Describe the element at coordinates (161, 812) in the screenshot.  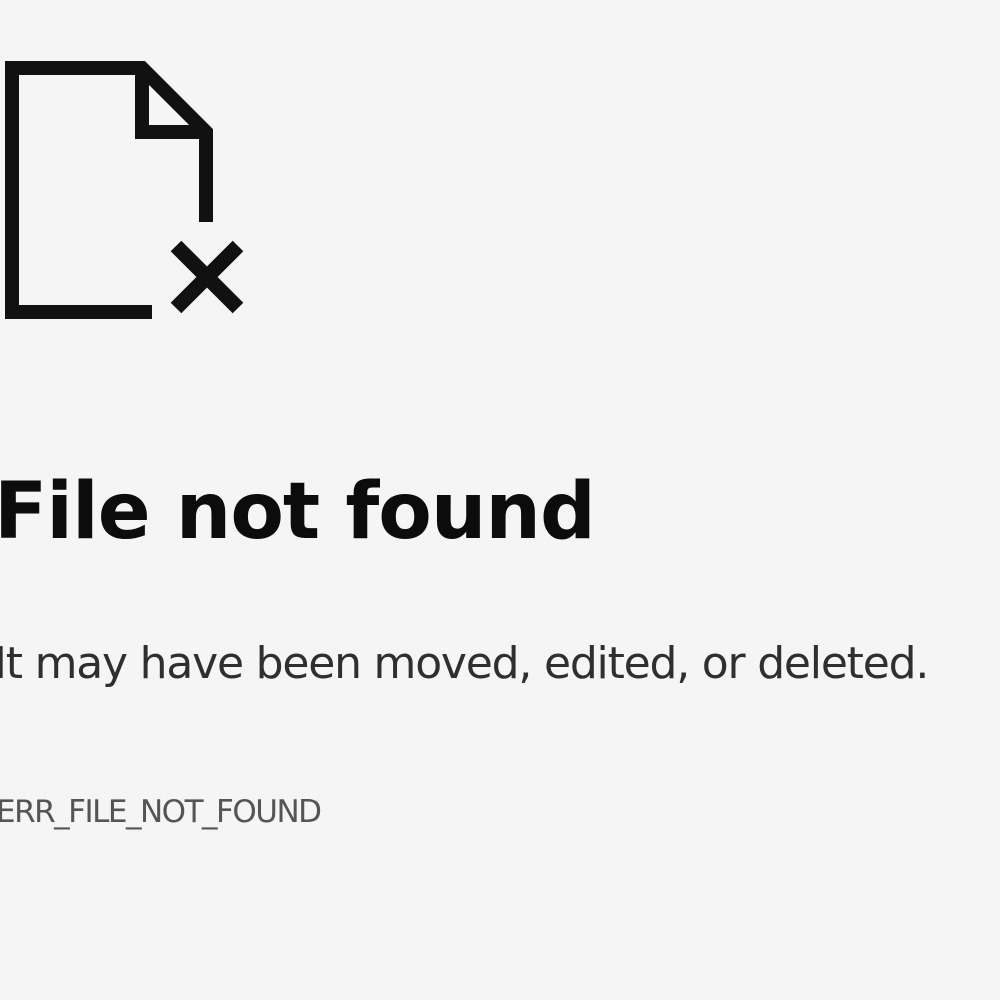
I see `error-code: ERR_FILE_NOT_FOUND` at that location.